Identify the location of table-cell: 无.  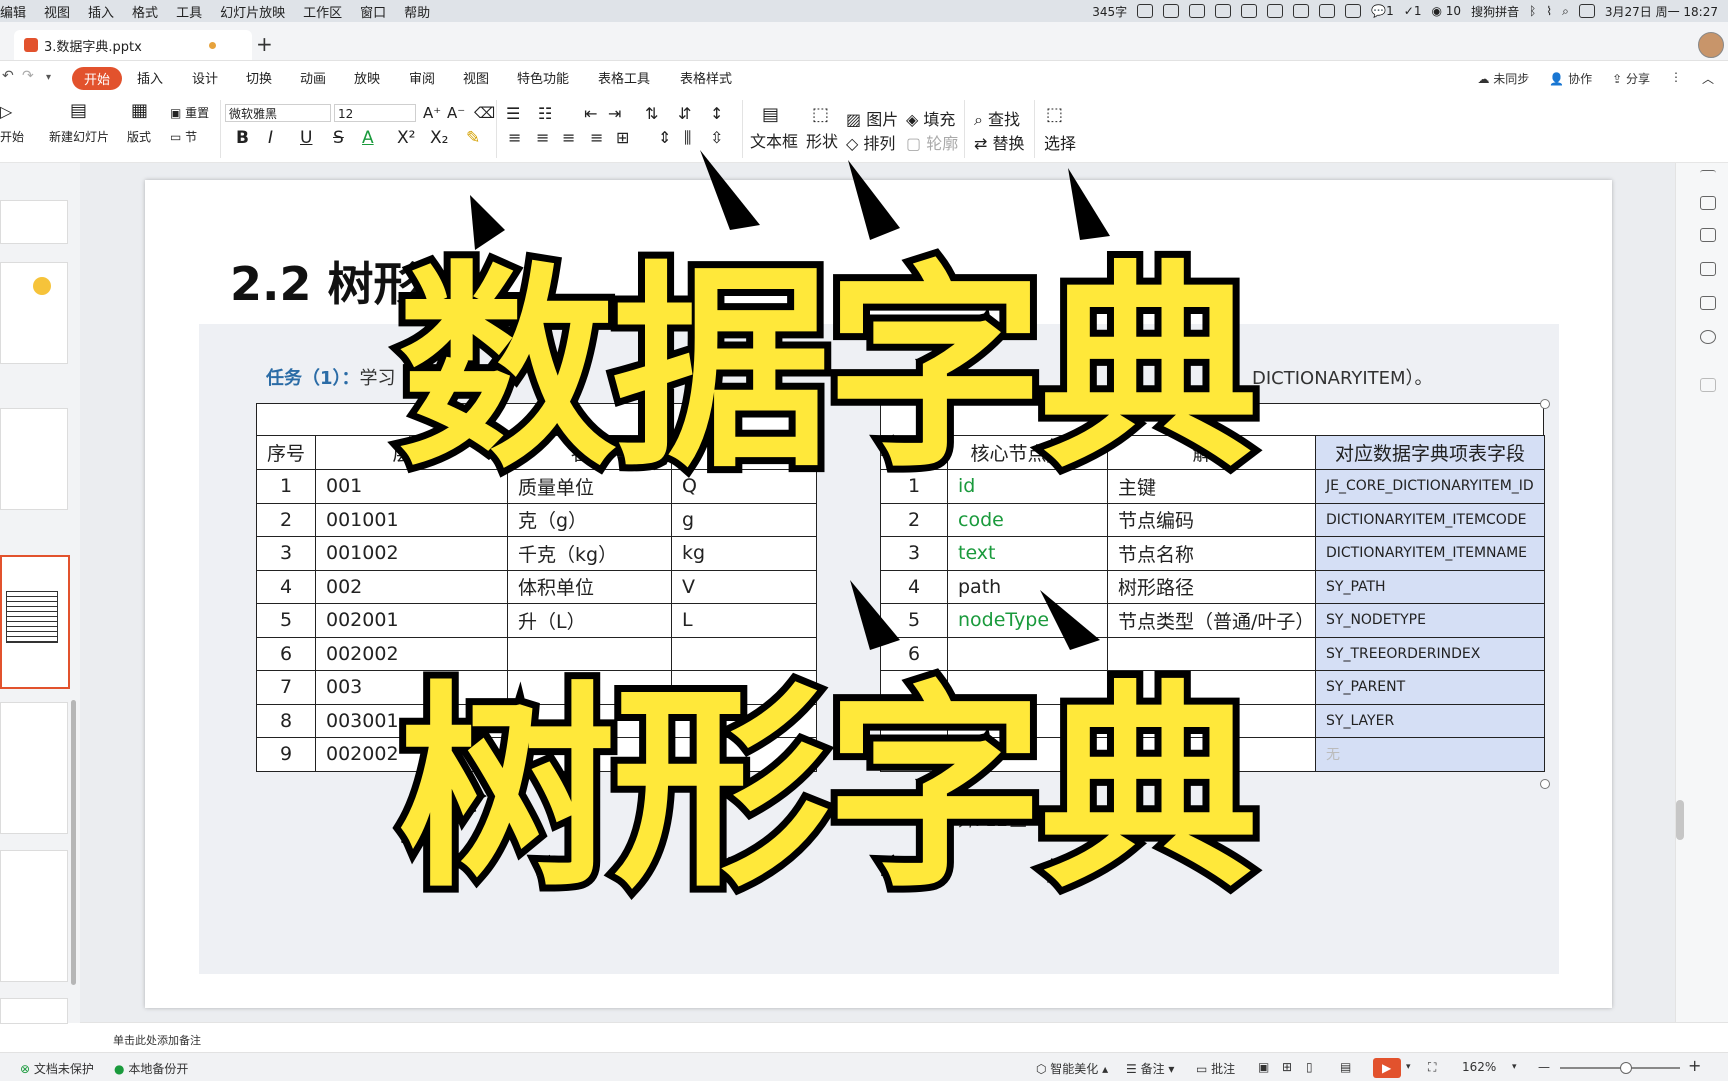
(1430, 754).